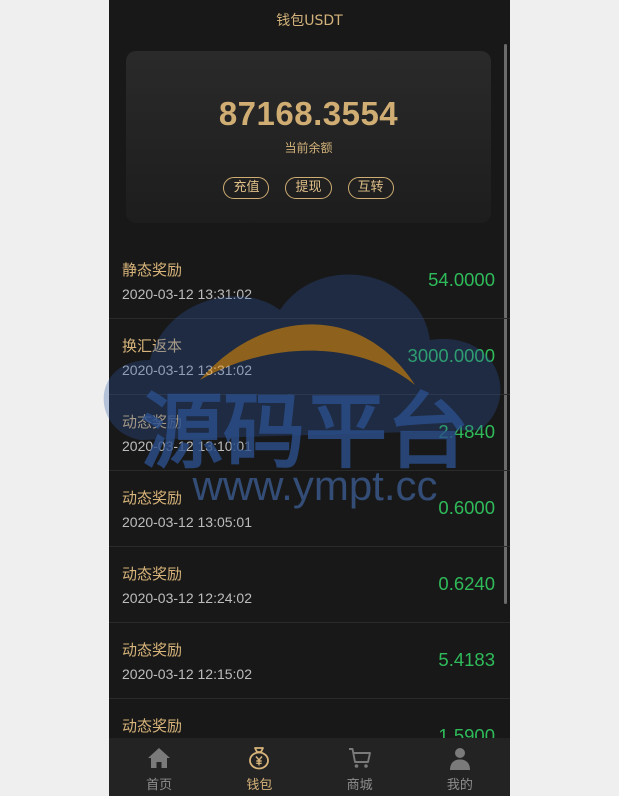  Describe the element at coordinates (309, 585) in the screenshot. I see `transaction-row: 动态奖励 2020-03-12 12:24:02 0.6240` at that location.